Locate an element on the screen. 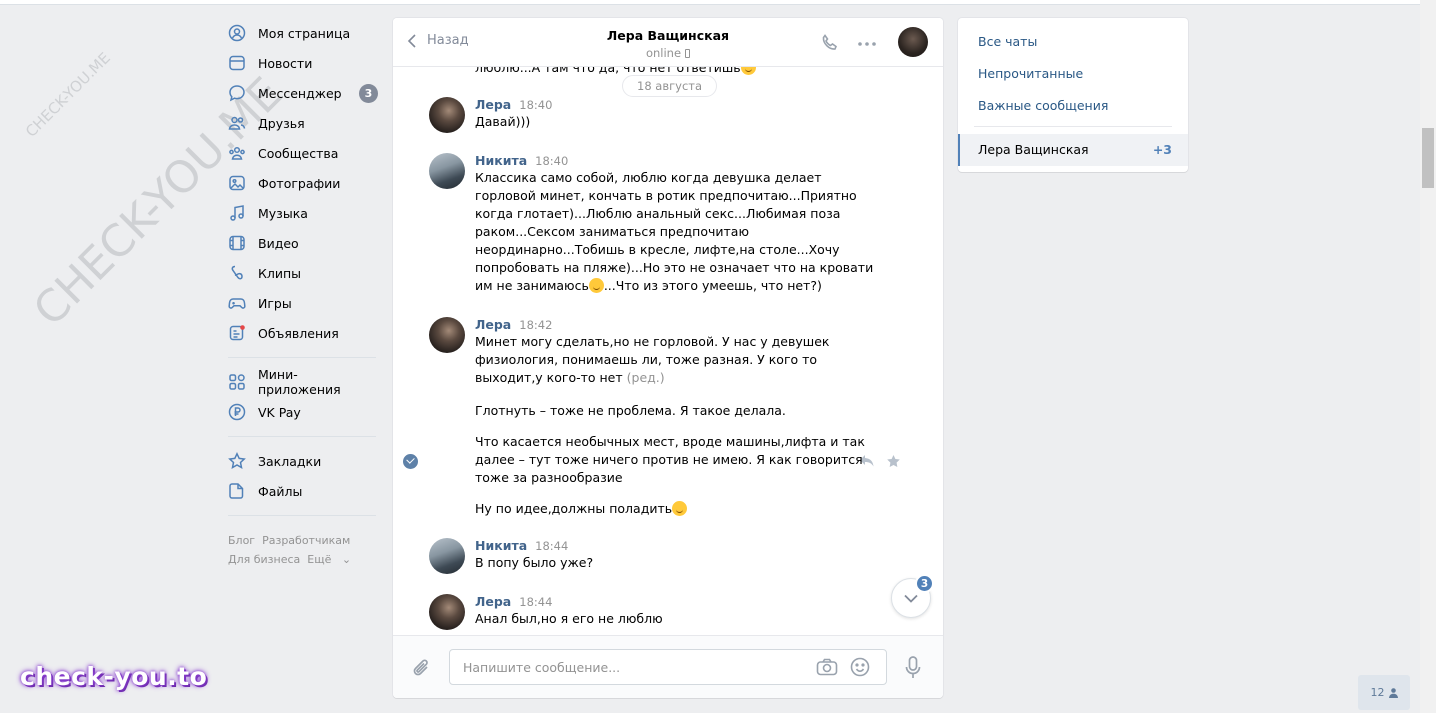 The width and height of the screenshot is (1436, 713). active-chat-item: Лера Ващинская +3 is located at coordinates (1073, 150).